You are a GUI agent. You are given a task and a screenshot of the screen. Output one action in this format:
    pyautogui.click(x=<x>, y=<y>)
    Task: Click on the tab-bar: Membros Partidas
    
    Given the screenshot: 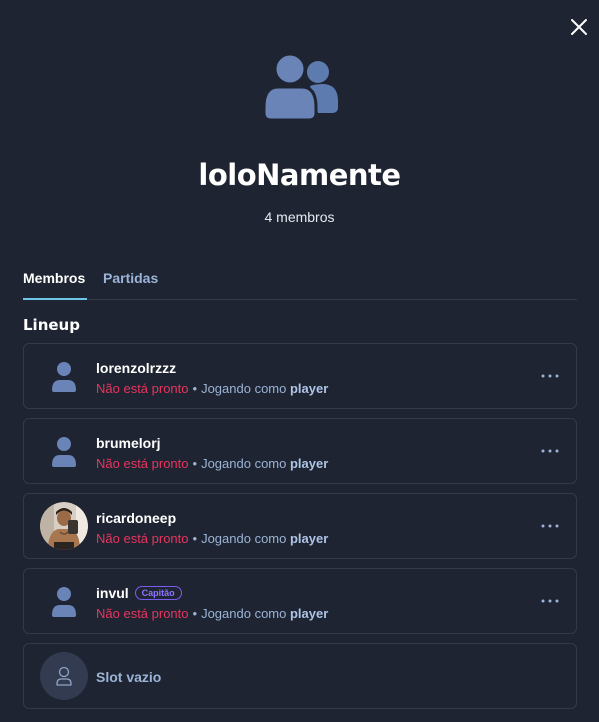 What is the action you would take?
    pyautogui.click(x=300, y=285)
    